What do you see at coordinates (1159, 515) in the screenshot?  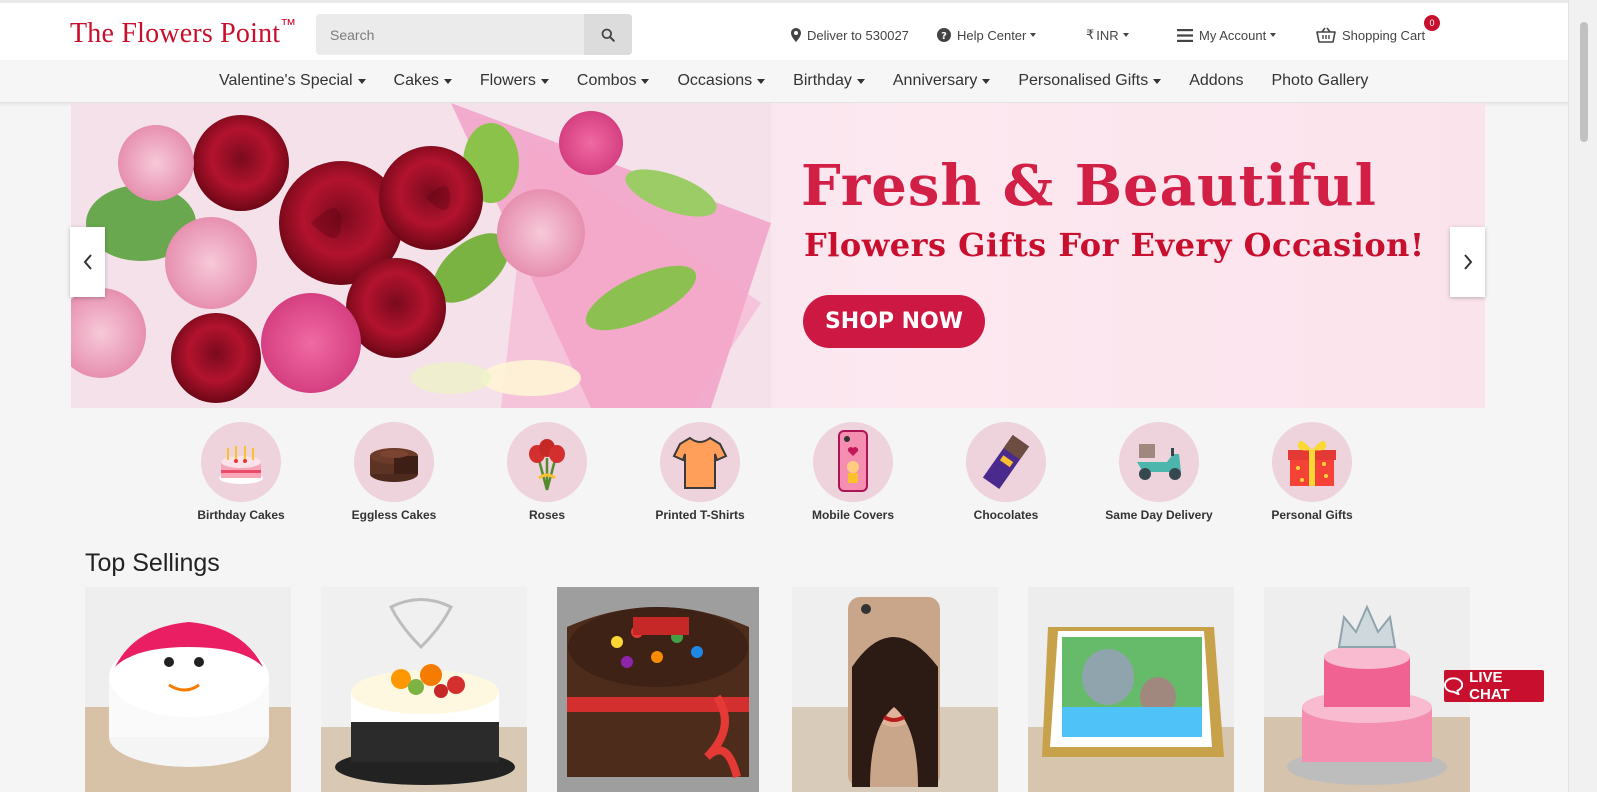 I see `category-label: Same Day Delivery` at bounding box center [1159, 515].